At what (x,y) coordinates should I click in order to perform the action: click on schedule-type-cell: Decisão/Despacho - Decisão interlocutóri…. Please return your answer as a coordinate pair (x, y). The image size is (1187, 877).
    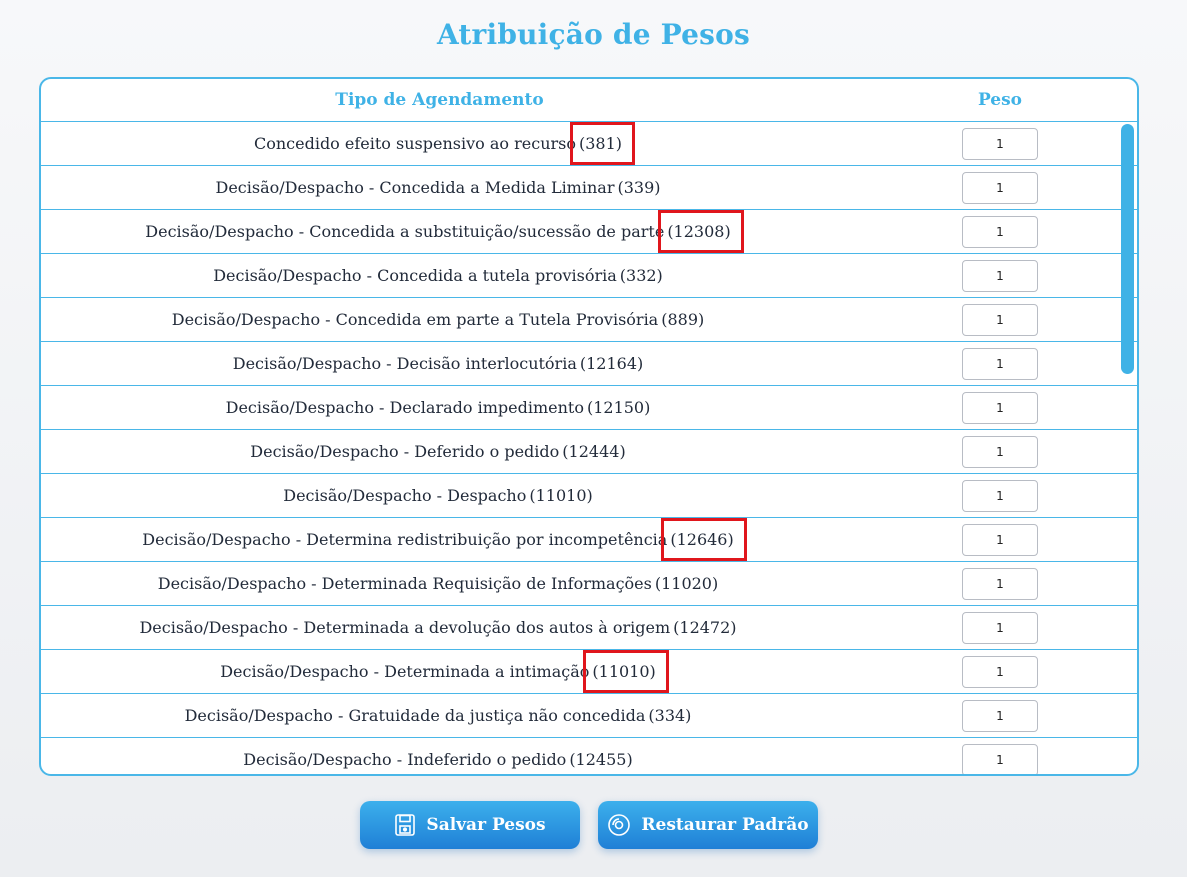
    Looking at the image, I should click on (439, 363).